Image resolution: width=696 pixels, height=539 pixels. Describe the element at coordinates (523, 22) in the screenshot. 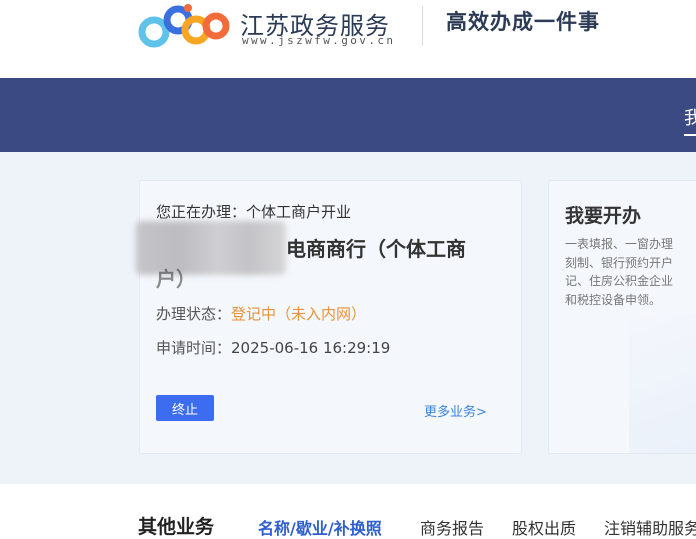

I see `slogan: 高效办成一件事` at that location.